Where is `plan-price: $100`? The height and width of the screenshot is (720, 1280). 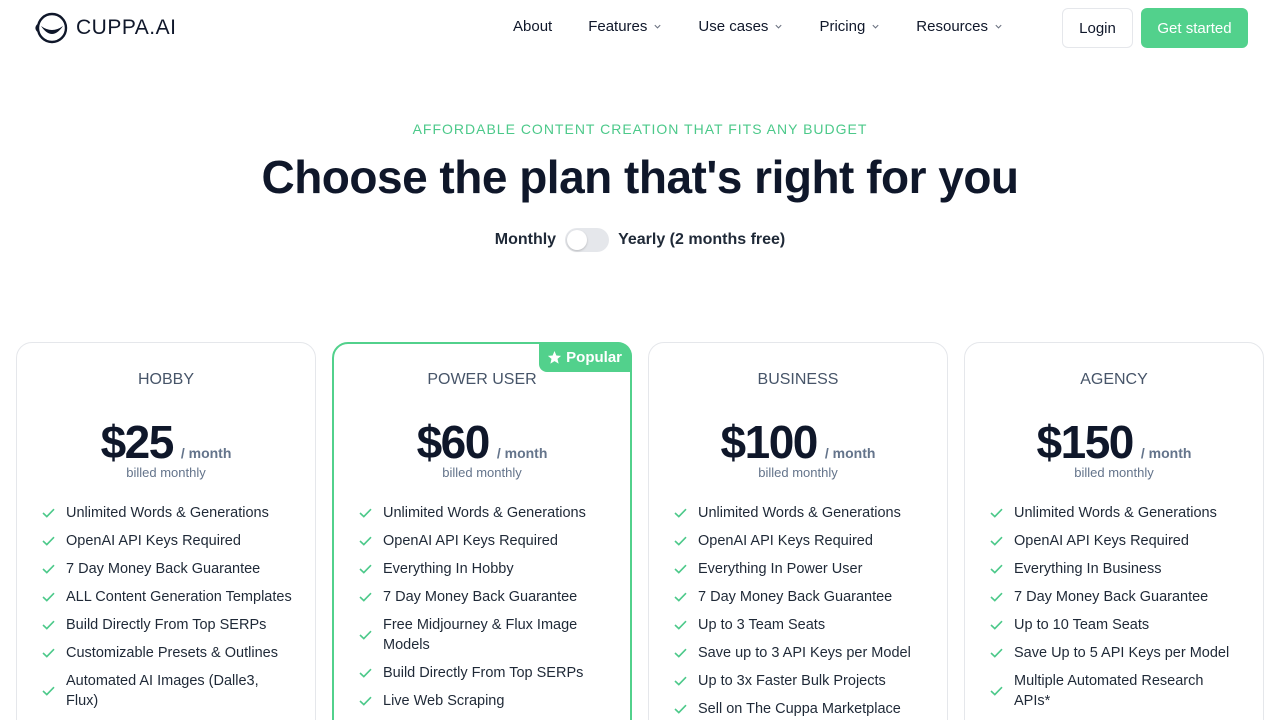
plan-price: $100 is located at coordinates (769, 442).